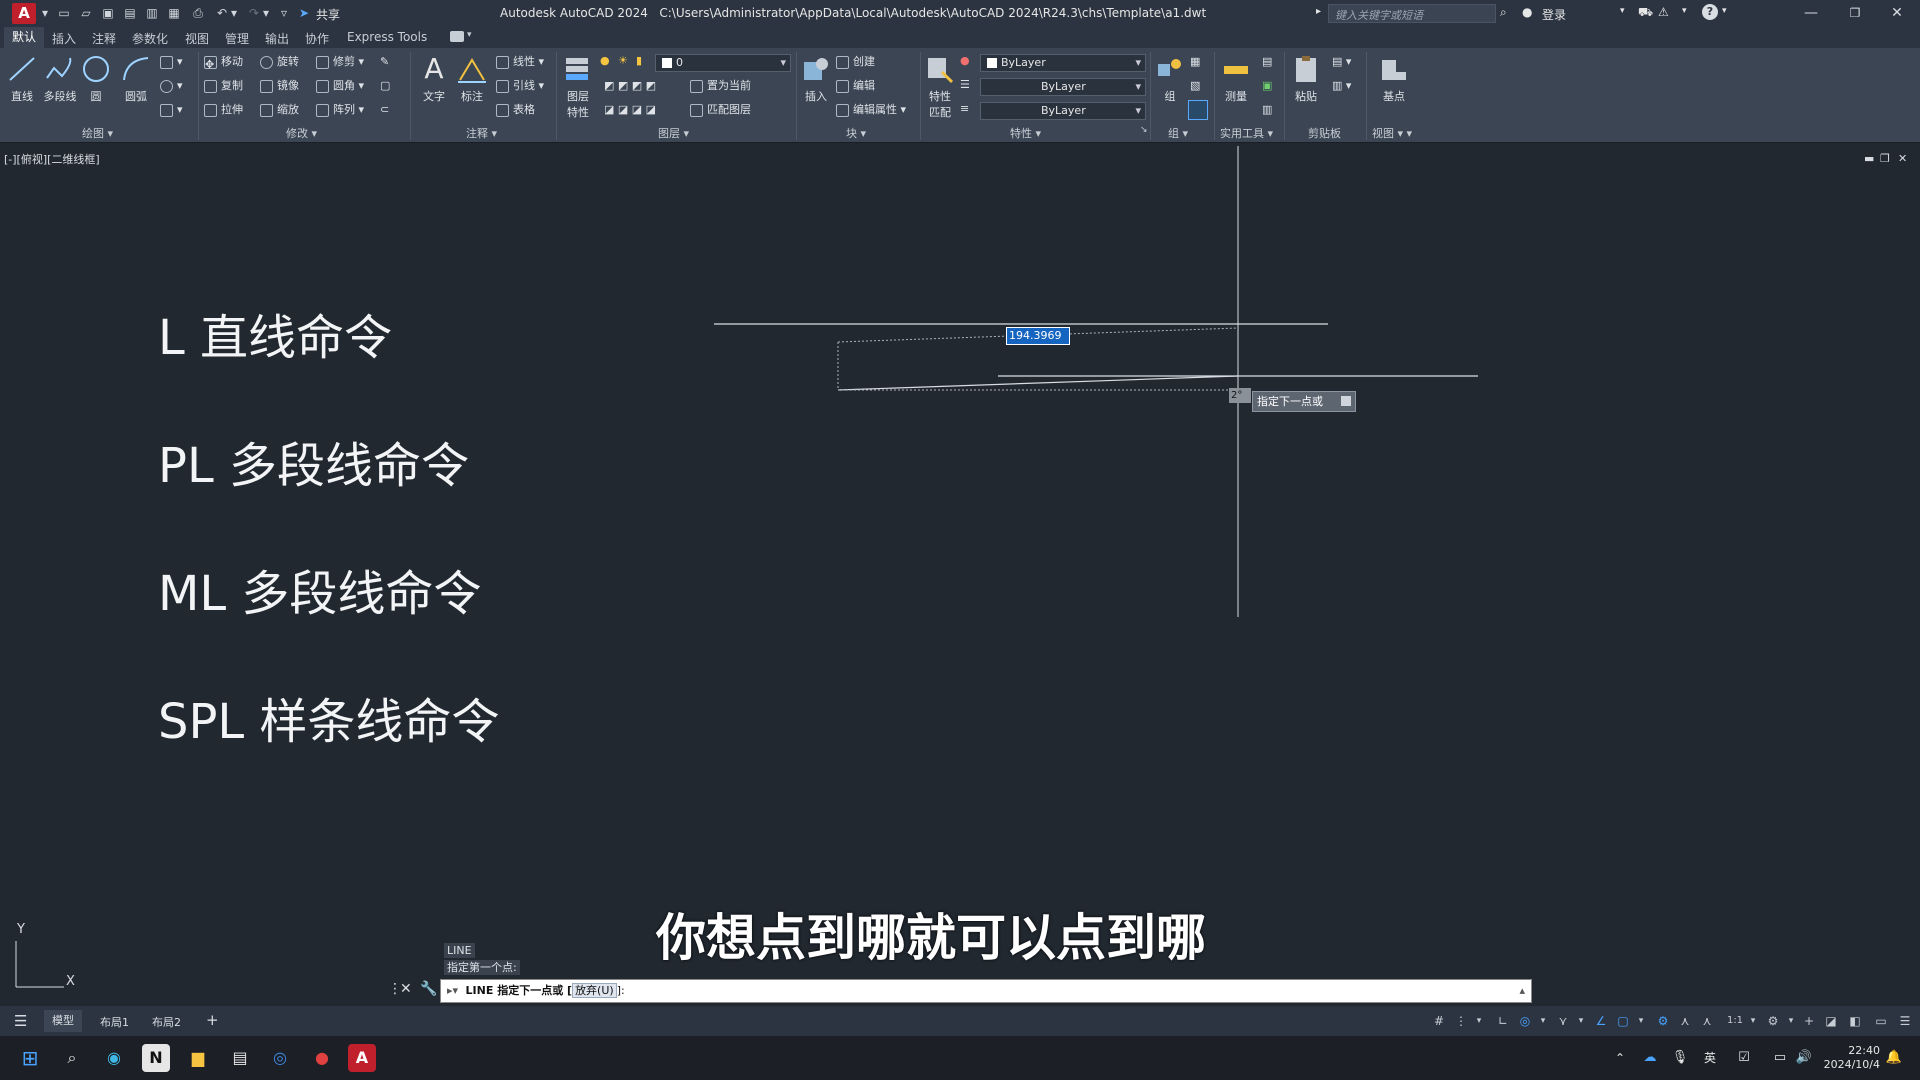 The height and width of the screenshot is (1080, 1920). I want to click on grid-icon: #, so click(1439, 1021).